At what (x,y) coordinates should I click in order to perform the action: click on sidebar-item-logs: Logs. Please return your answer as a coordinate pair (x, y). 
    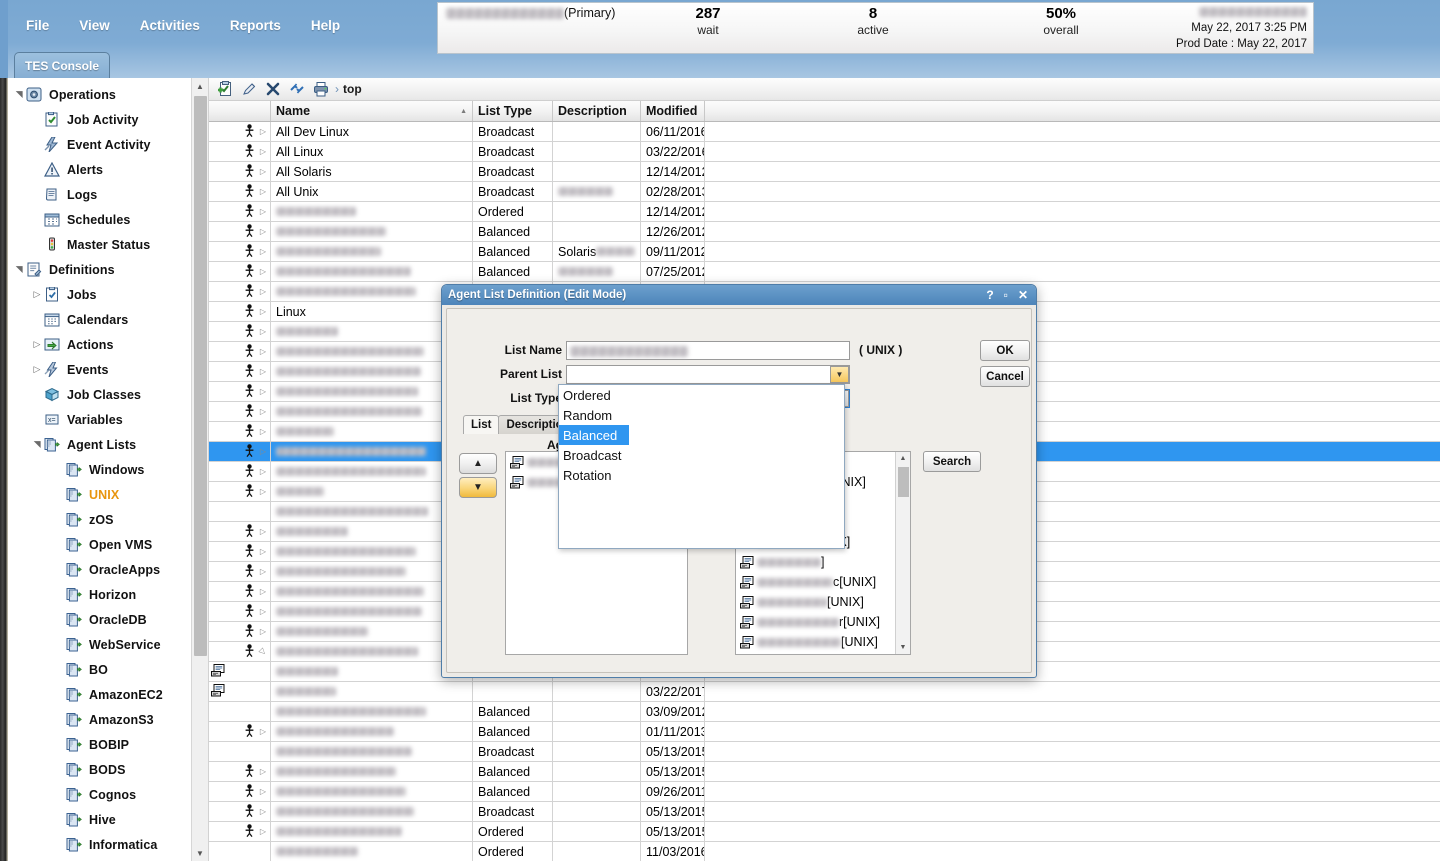
    Looking at the image, I should click on (108, 194).